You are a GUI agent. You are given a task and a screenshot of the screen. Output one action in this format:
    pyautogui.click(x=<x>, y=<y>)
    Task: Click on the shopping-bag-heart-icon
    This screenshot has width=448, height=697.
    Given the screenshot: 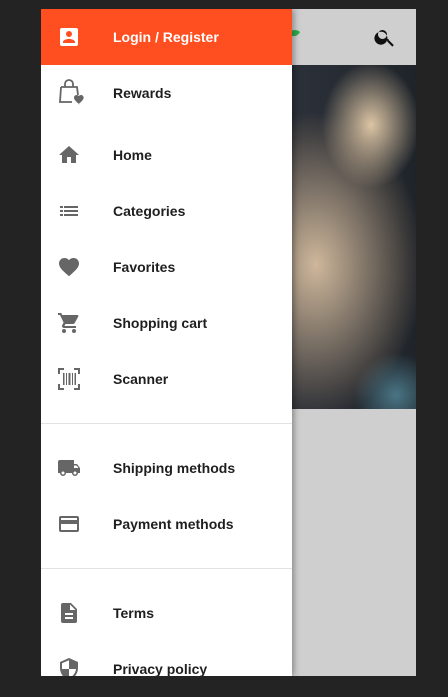 What is the action you would take?
    pyautogui.click(x=70, y=92)
    